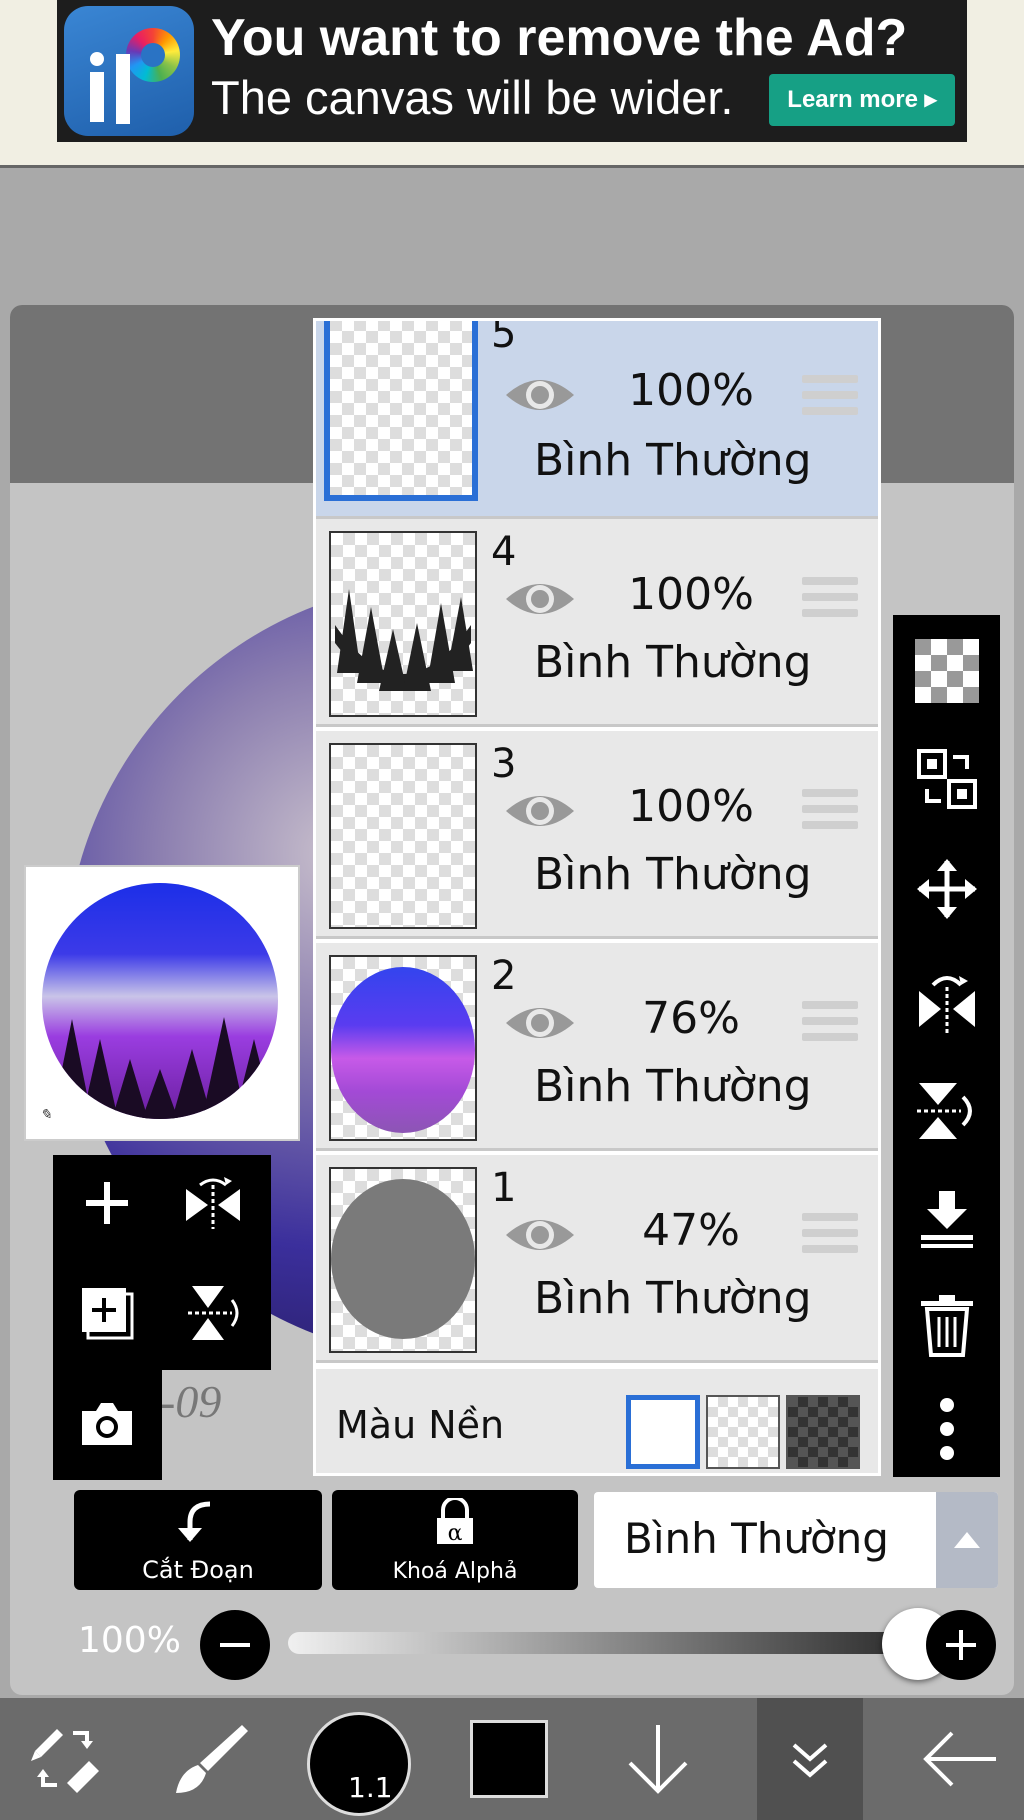  Describe the element at coordinates (597, 418) in the screenshot. I see `layer-row: 5 100% Bình Thường` at that location.